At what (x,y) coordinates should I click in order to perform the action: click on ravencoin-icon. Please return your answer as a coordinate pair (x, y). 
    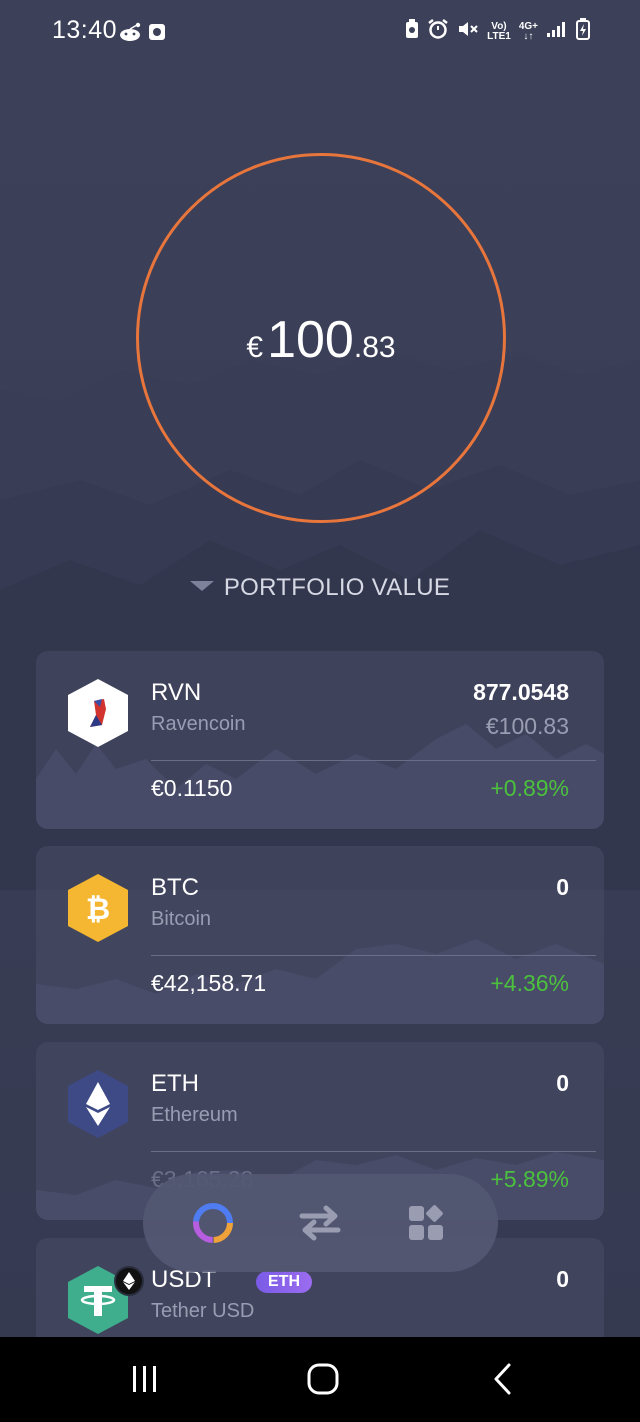
    Looking at the image, I should click on (98, 713).